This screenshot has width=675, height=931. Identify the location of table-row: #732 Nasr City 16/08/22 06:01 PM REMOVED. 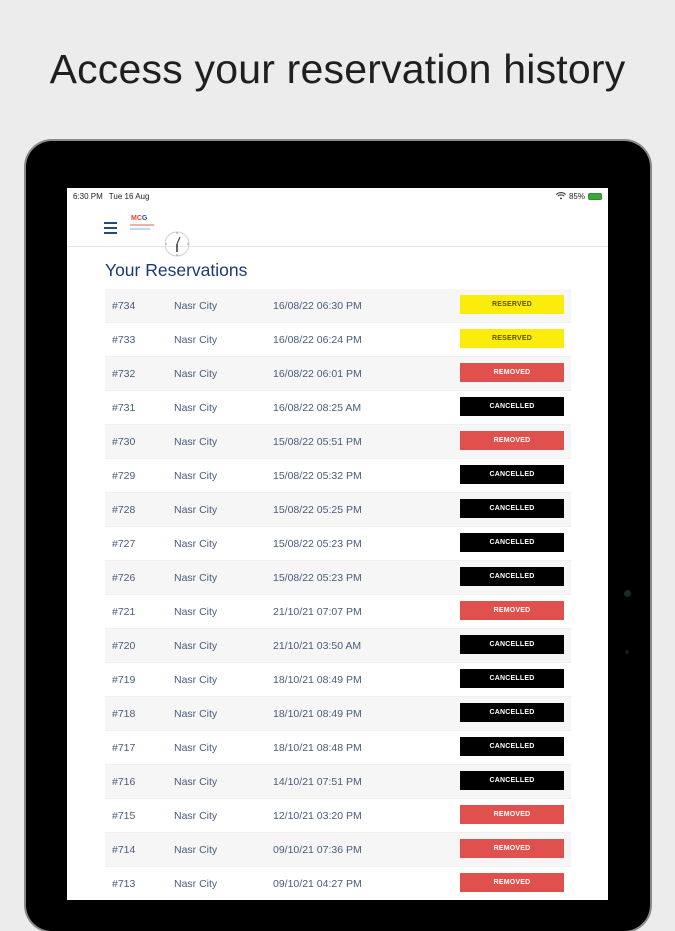
(338, 374).